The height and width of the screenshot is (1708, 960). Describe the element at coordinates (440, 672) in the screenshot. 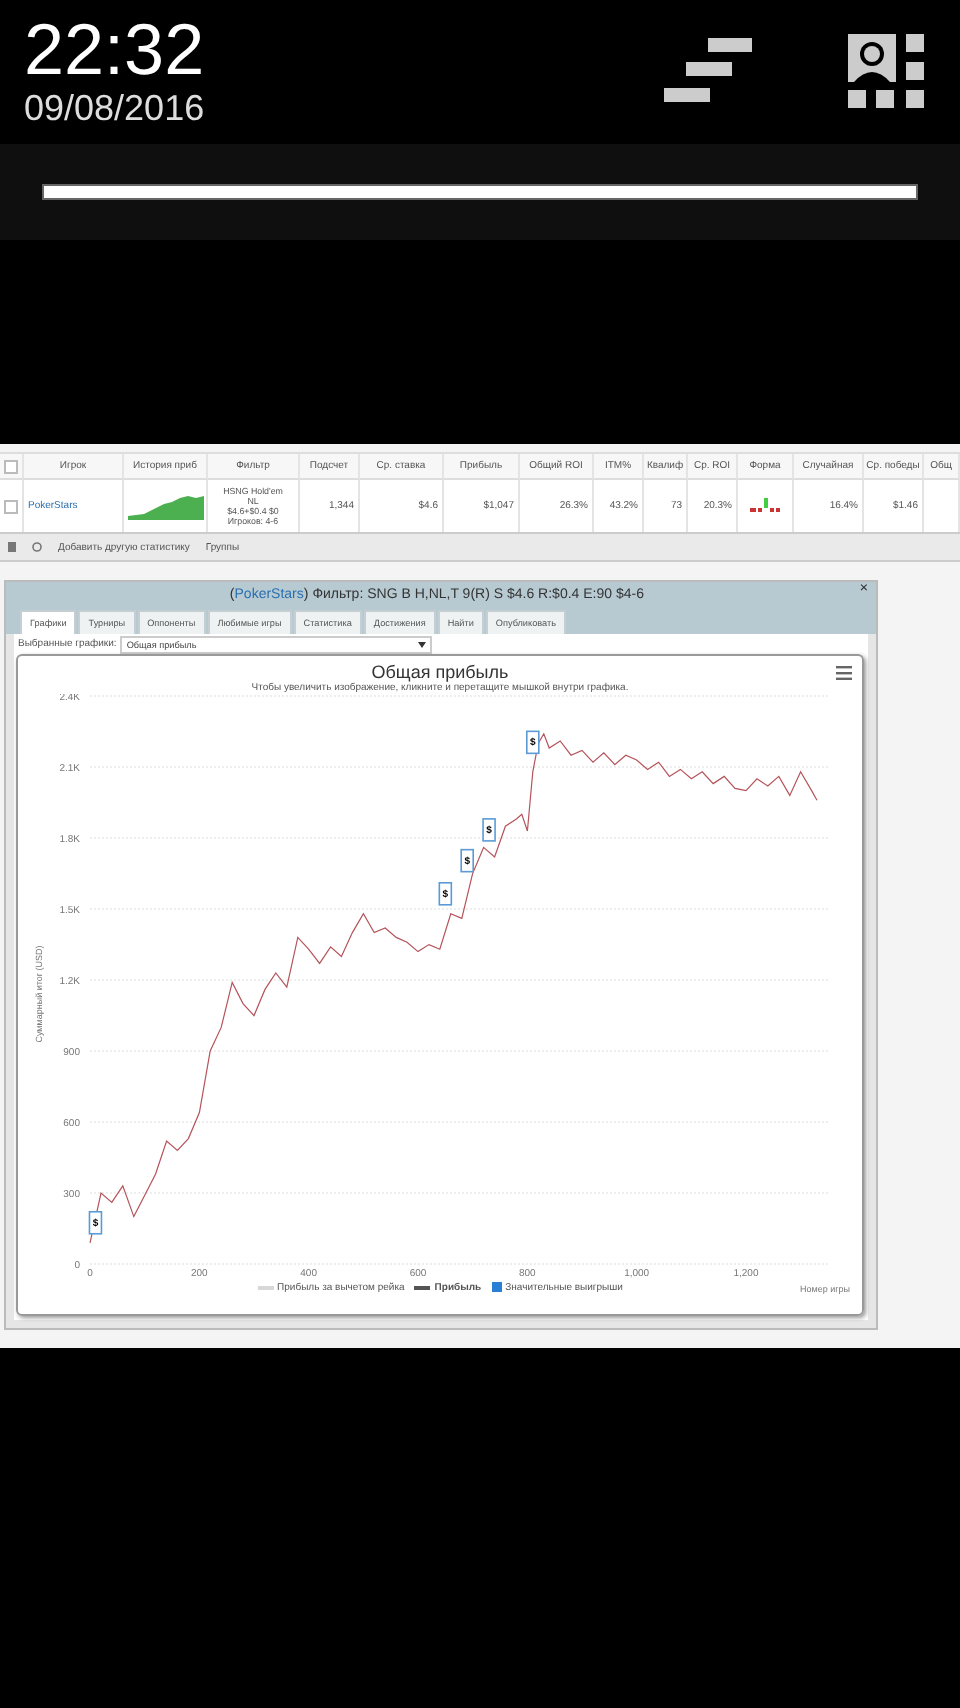

I see `chart-title: Общая прибыль` at that location.